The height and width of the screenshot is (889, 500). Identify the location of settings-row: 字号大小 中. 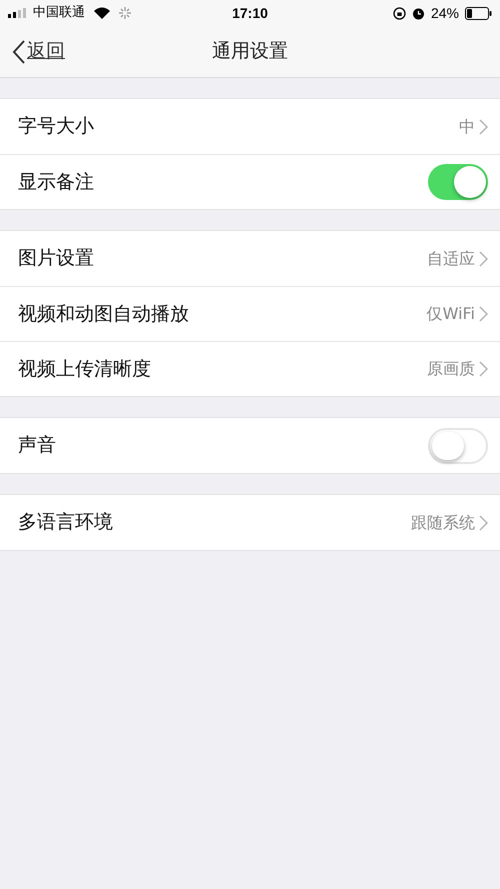
(250, 126).